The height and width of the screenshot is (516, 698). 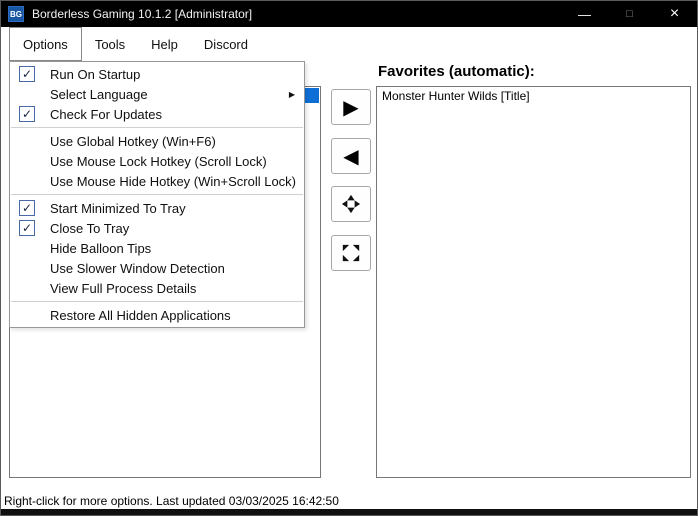 I want to click on menu-help: Help, so click(x=164, y=44).